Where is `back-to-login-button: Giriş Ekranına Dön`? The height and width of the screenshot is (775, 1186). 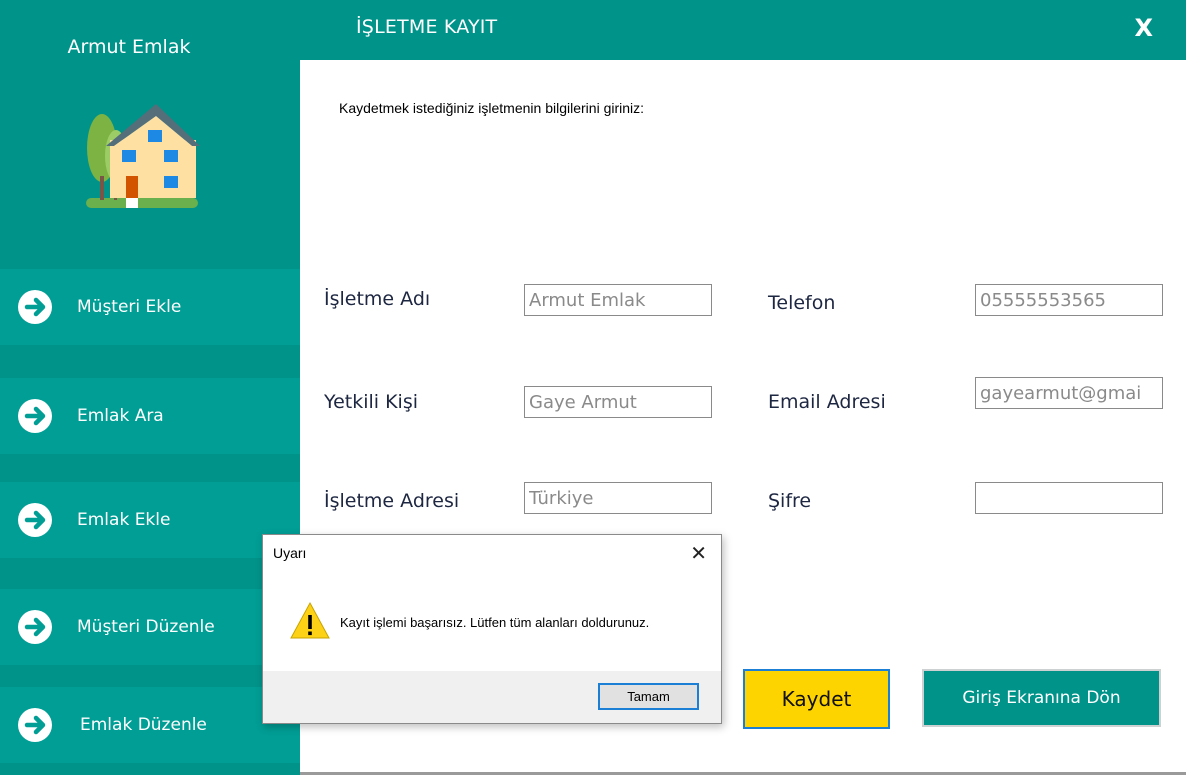
back-to-login-button: Giriş Ekranına Dön is located at coordinates (1041, 698).